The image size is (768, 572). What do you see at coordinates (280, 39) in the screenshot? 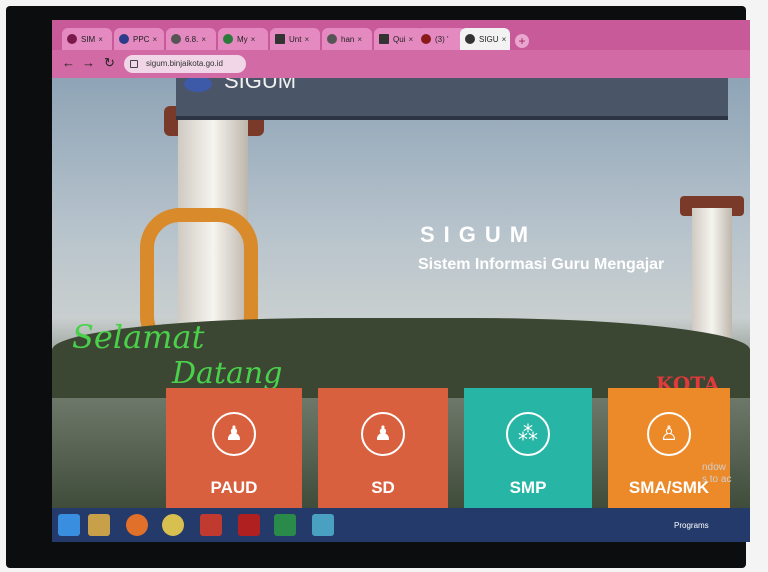
I see `doc-icon` at bounding box center [280, 39].